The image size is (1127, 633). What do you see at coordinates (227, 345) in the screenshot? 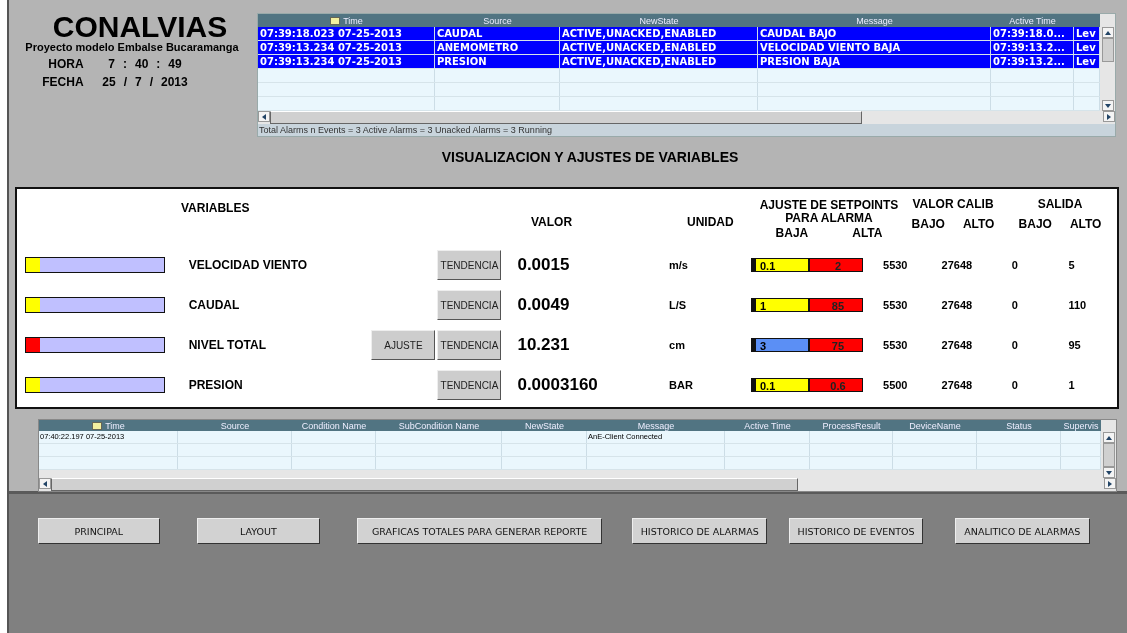
I see `variable-name: NIVEL TOTAL` at bounding box center [227, 345].